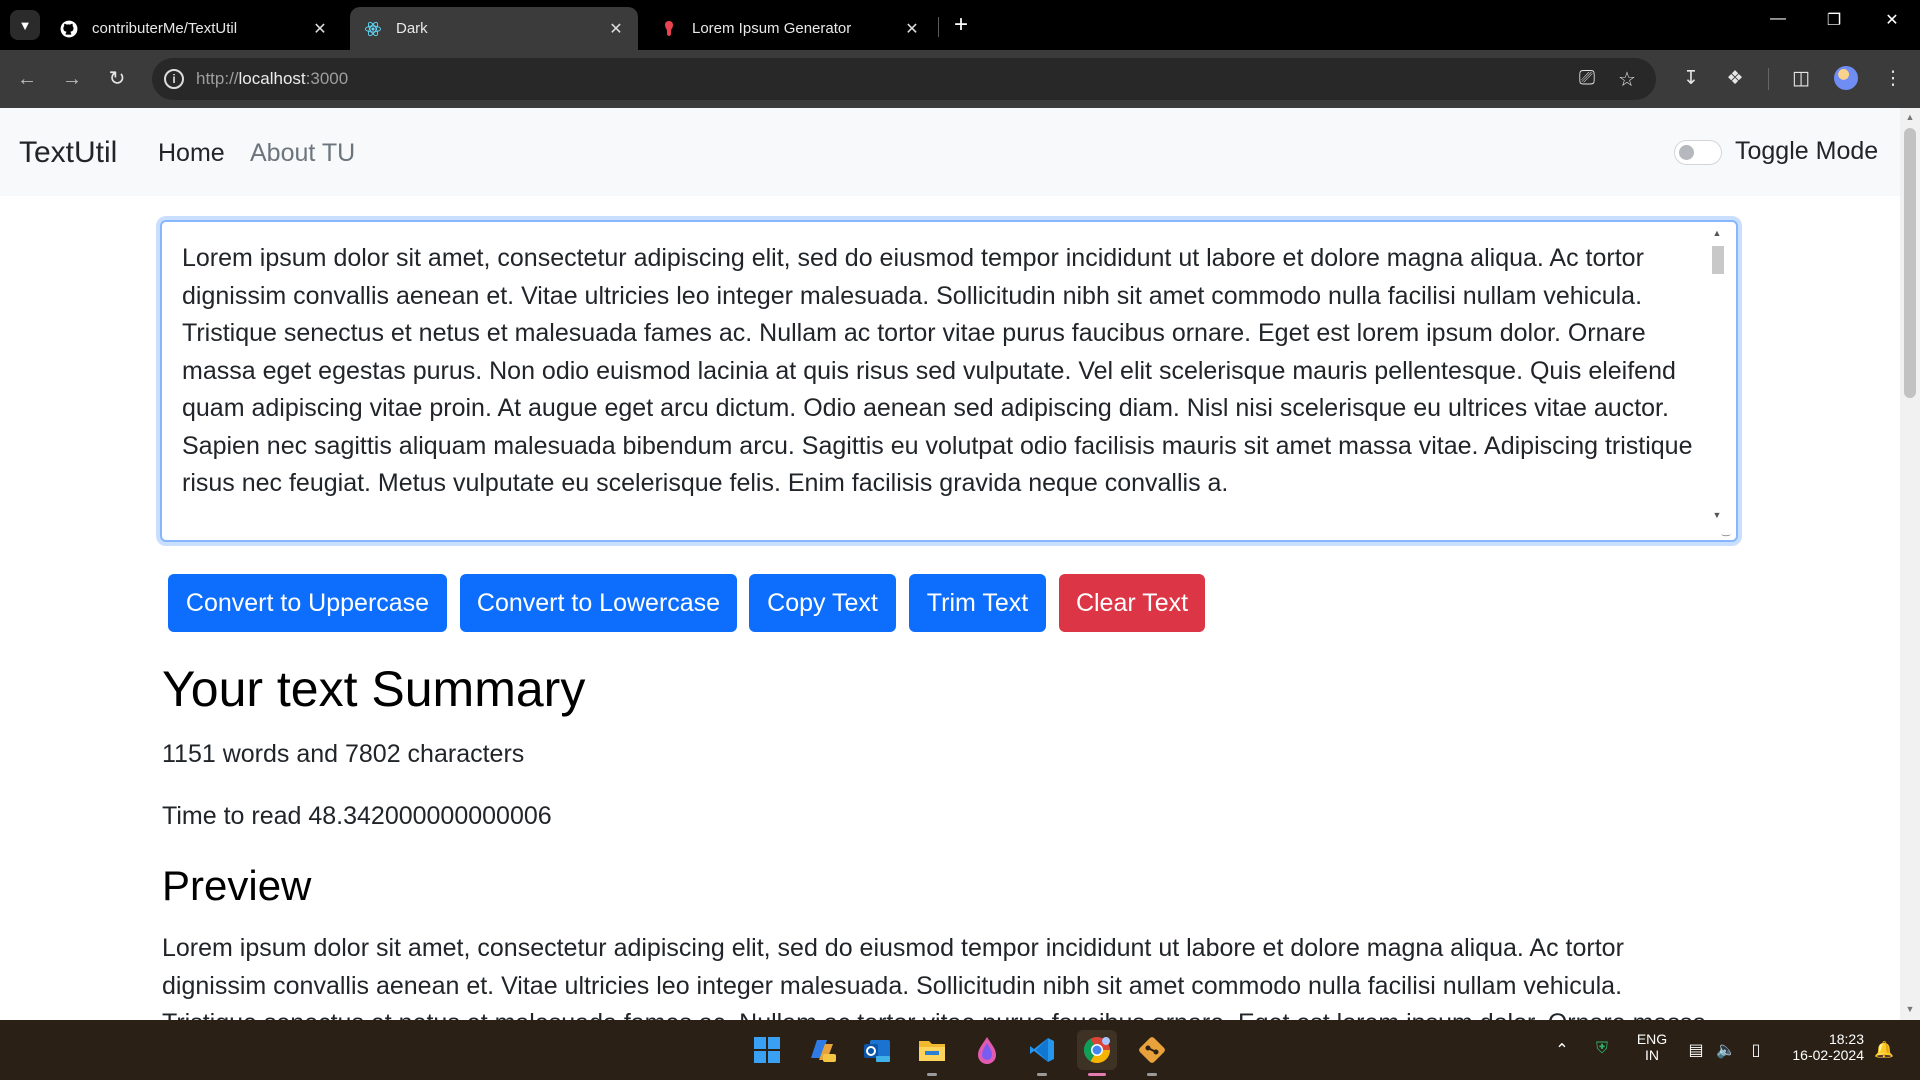 Image resolution: width=1920 pixels, height=1080 pixels. I want to click on address-bar: i http://localhost:3000 ⎚ ☆, so click(904, 79).